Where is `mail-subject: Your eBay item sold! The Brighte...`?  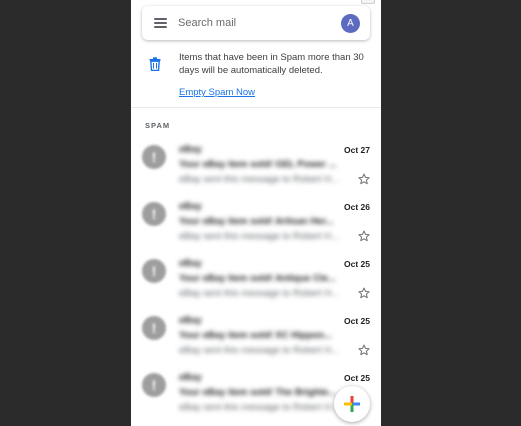
mail-subject: Your eBay item sold! The Brighte... is located at coordinates (258, 392).